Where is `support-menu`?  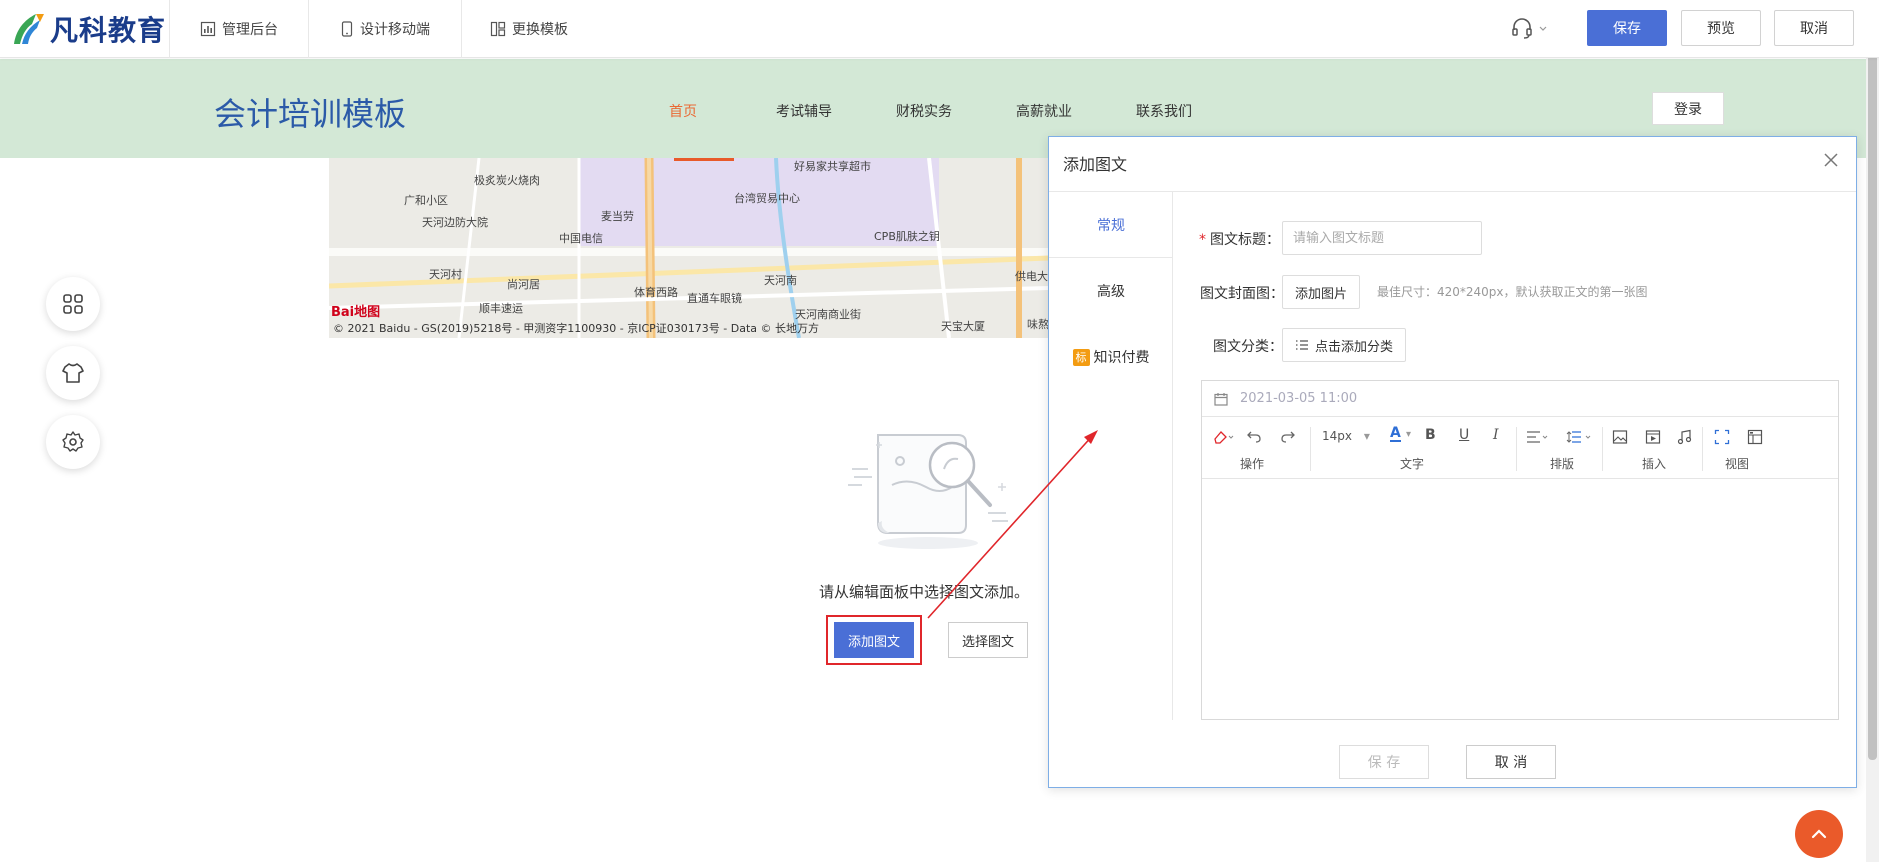 support-menu is located at coordinates (1529, 28).